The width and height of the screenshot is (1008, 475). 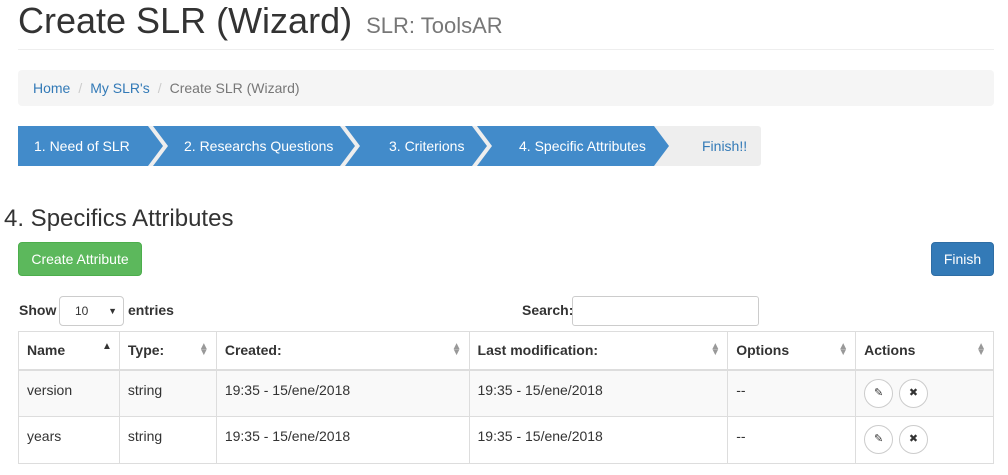 What do you see at coordinates (665, 311) in the screenshot?
I see `search-input` at bounding box center [665, 311].